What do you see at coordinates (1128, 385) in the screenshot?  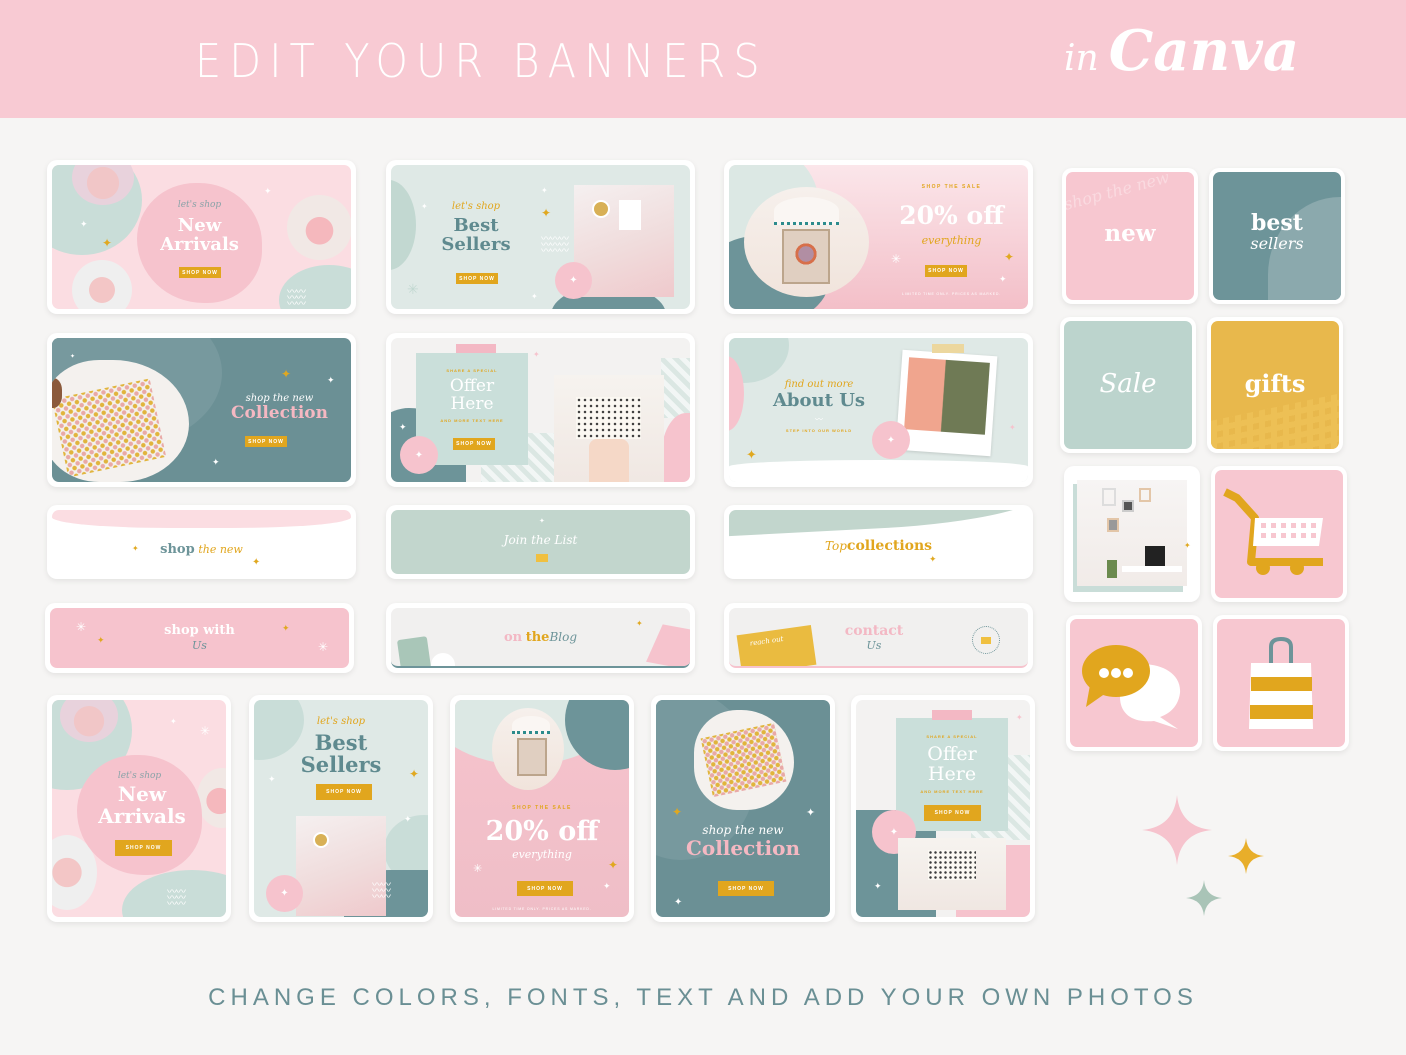 I see `tile-sale: Sale` at bounding box center [1128, 385].